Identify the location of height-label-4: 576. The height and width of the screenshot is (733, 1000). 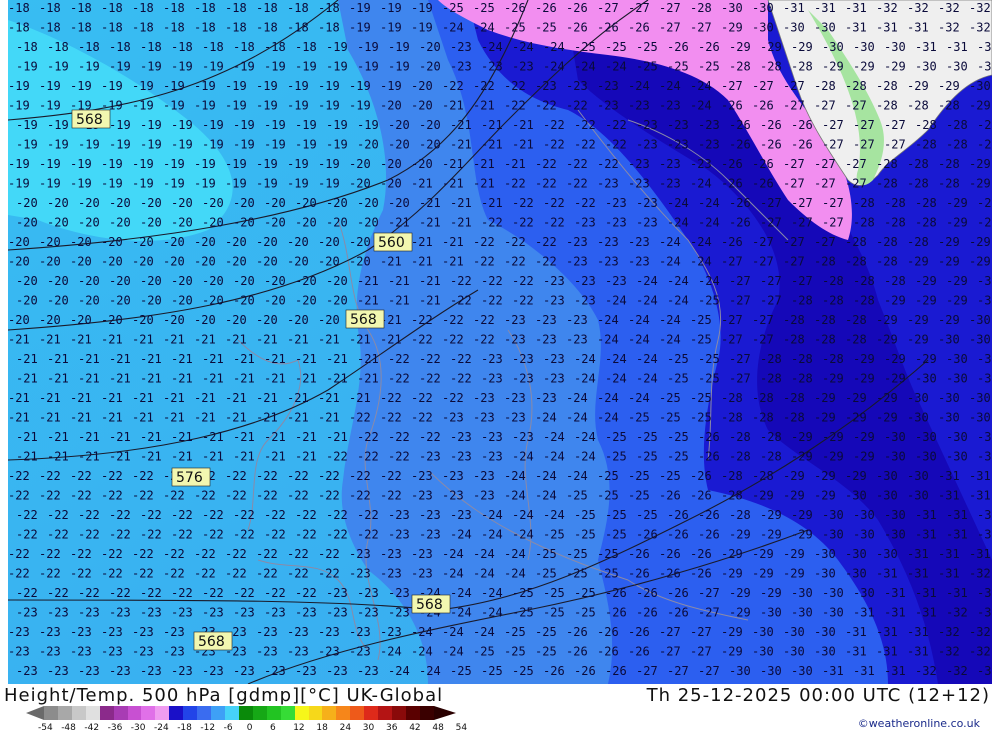
(191, 477).